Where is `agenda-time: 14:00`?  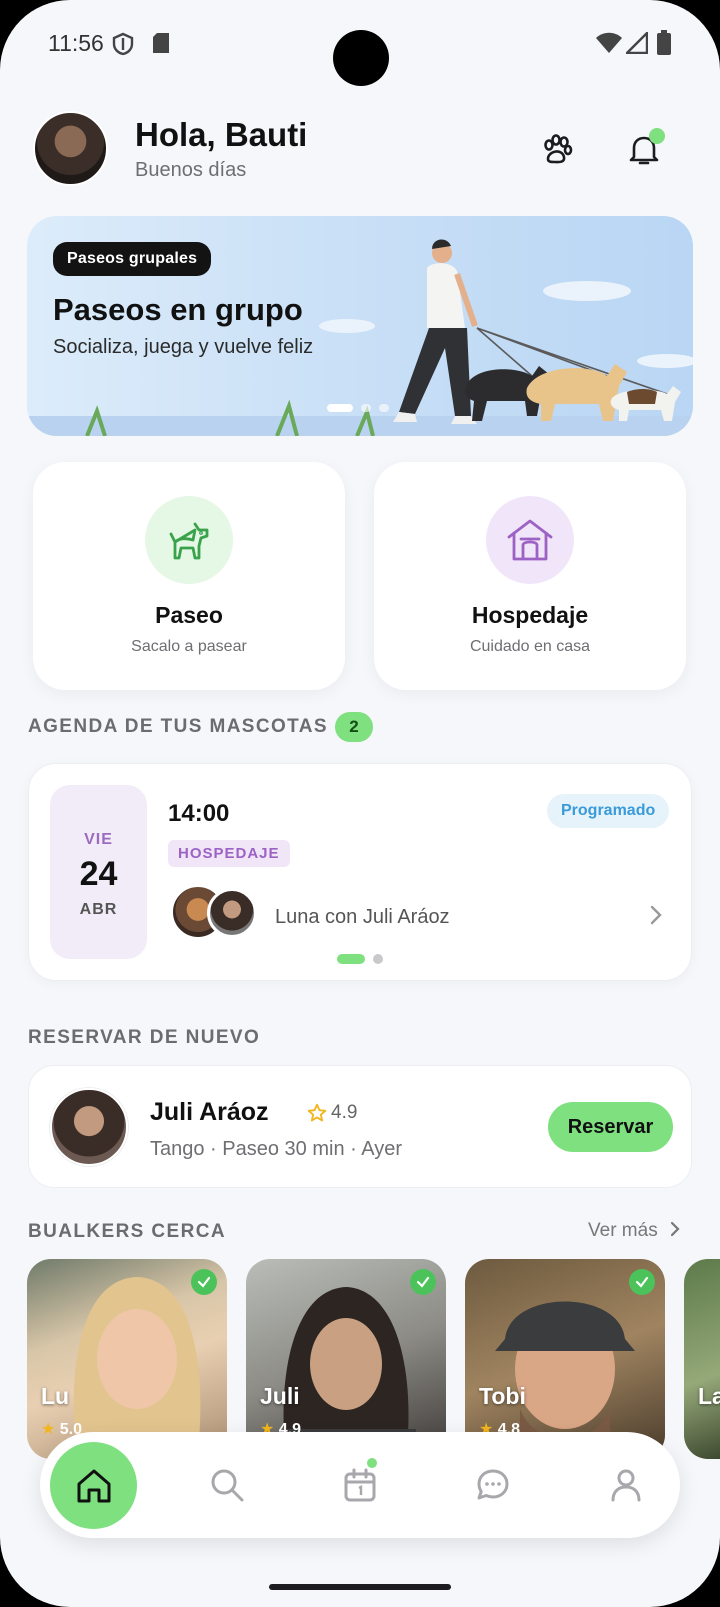
agenda-time: 14:00 is located at coordinates (199, 813).